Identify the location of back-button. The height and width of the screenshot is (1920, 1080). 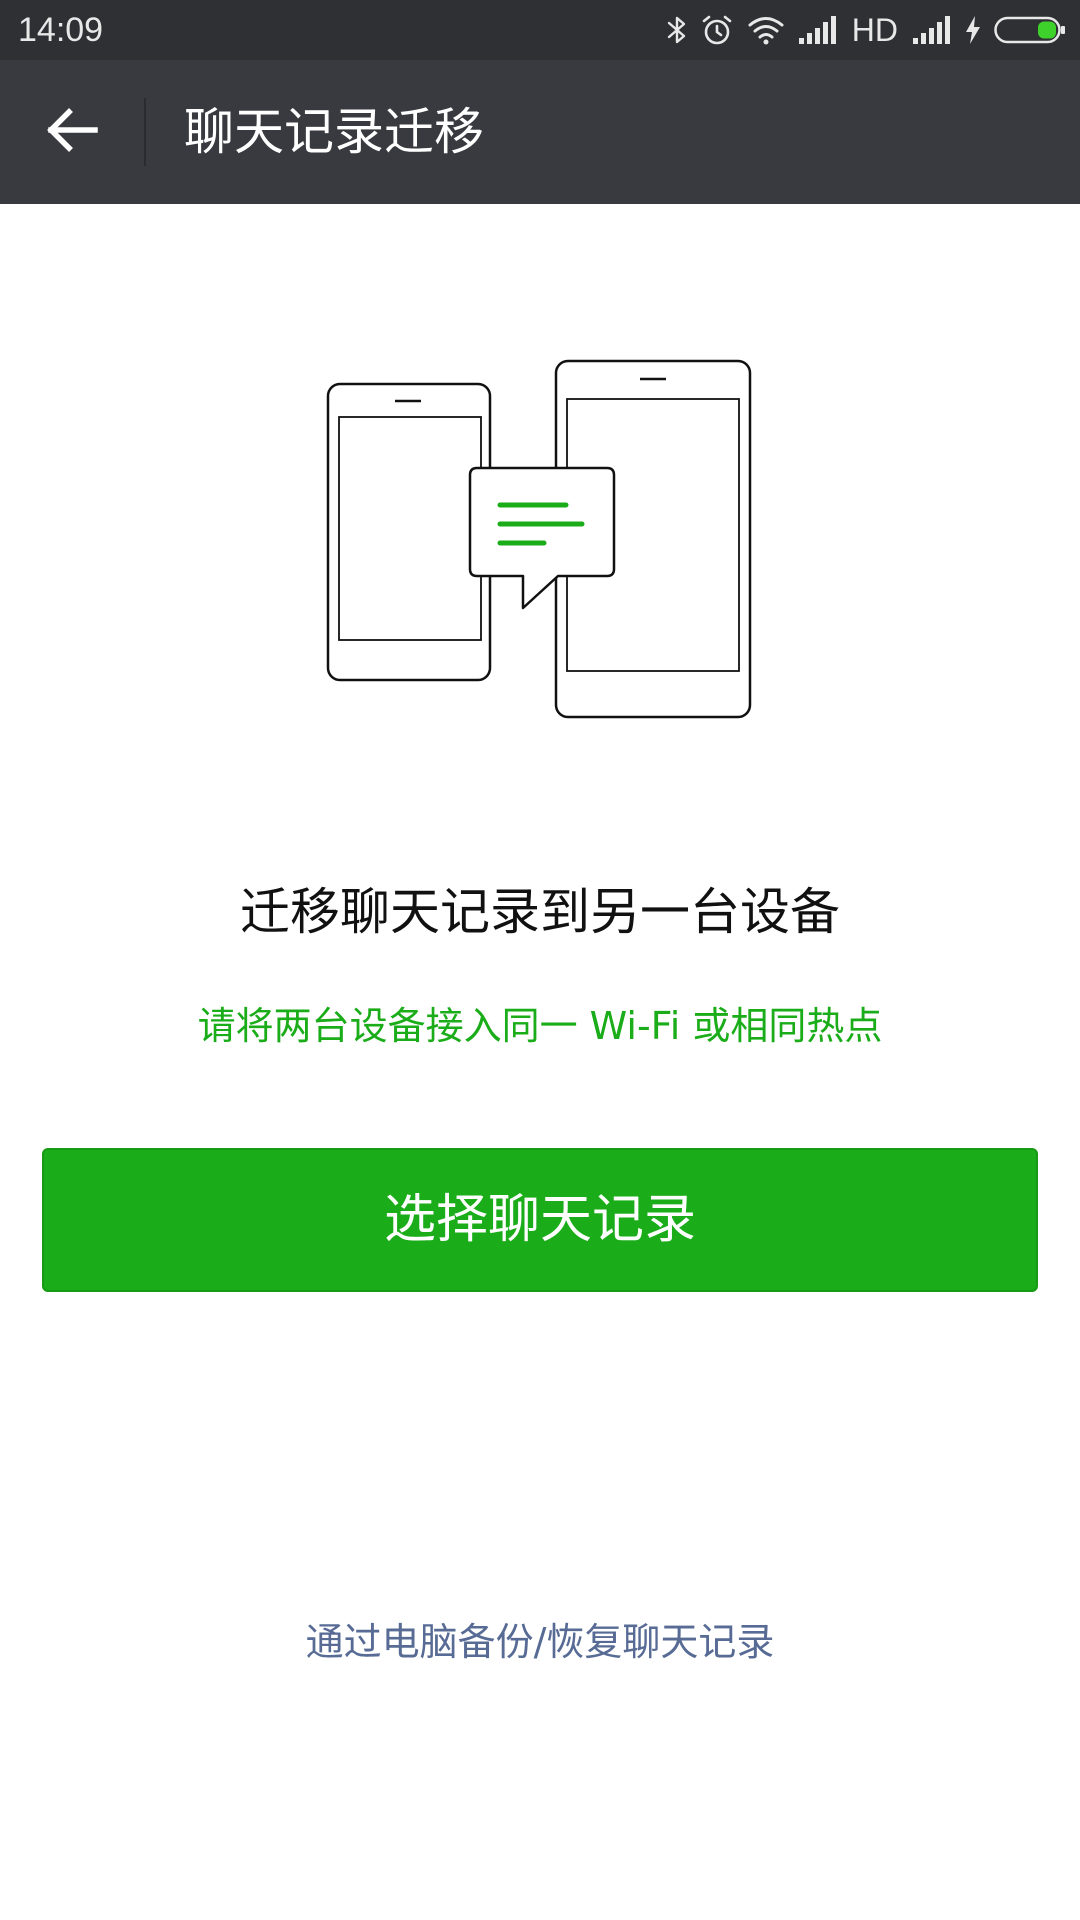
(73, 132).